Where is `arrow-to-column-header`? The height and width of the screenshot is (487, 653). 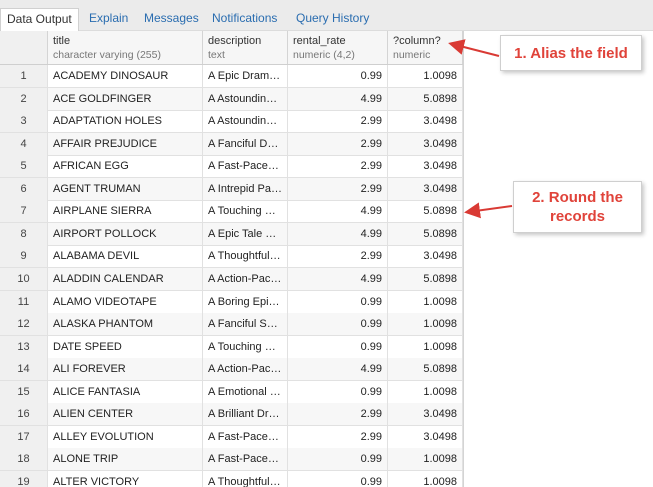 arrow-to-column-header is located at coordinates (474, 48).